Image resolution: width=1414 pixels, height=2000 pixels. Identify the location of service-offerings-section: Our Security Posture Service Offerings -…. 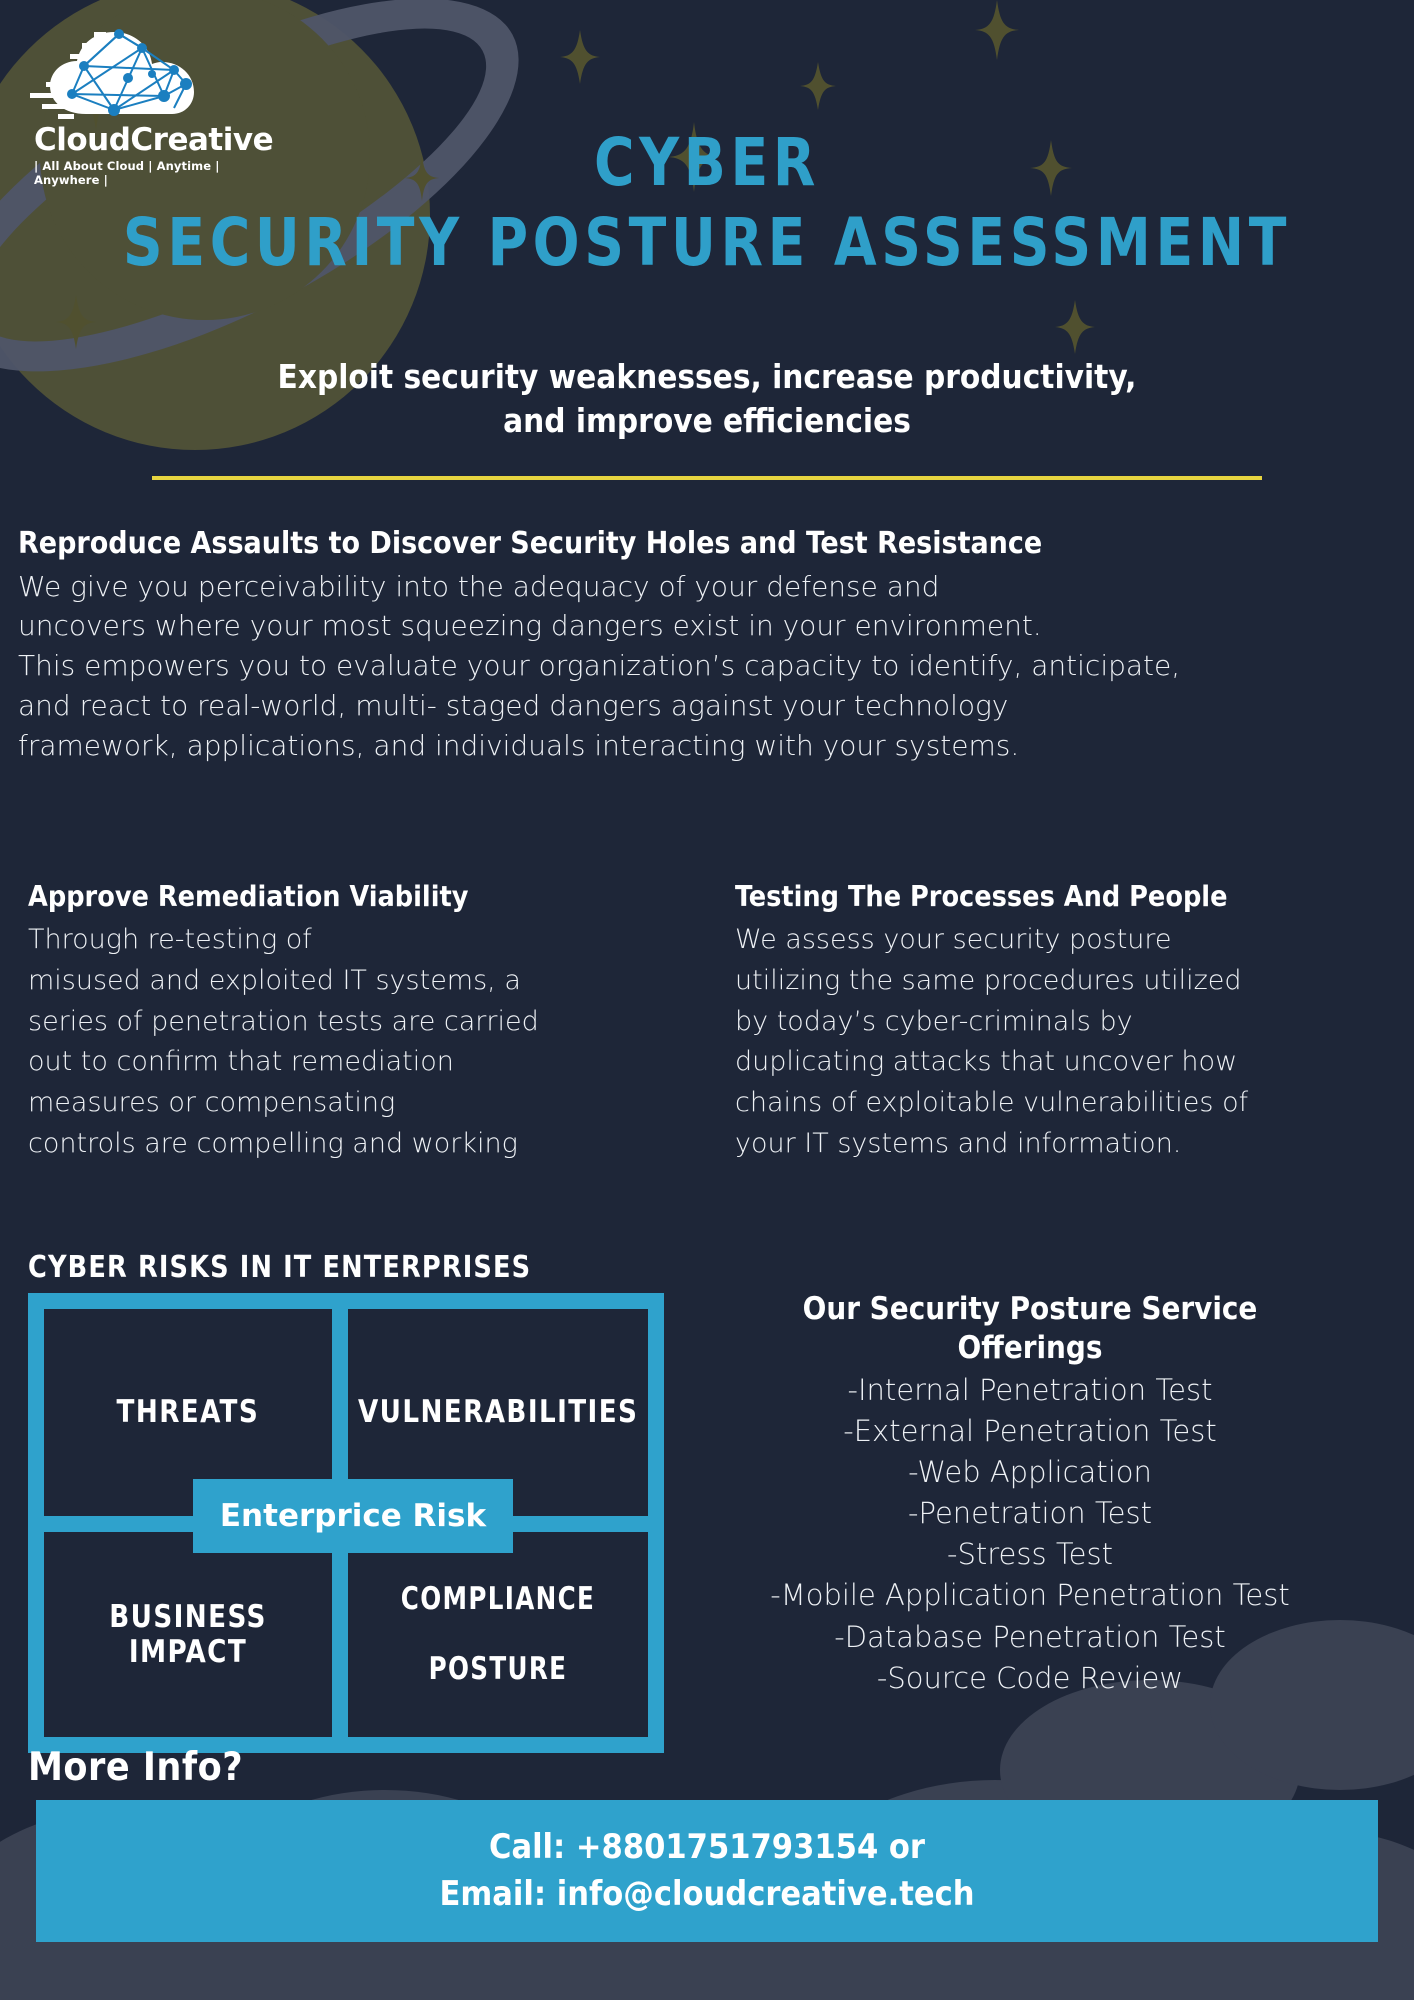
(1030, 1494).